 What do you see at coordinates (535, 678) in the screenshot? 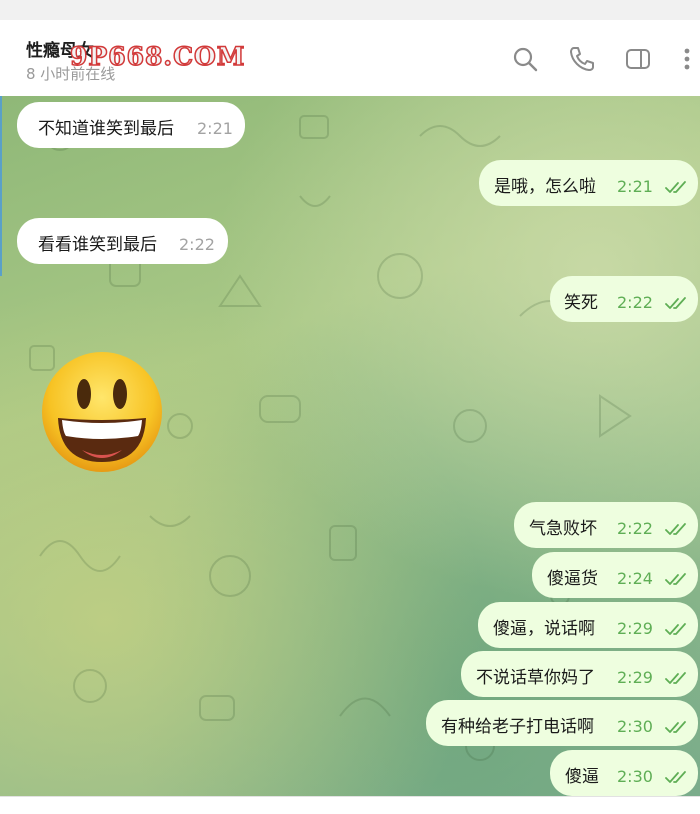
I see `message-text: 不说话草你妈了` at bounding box center [535, 678].